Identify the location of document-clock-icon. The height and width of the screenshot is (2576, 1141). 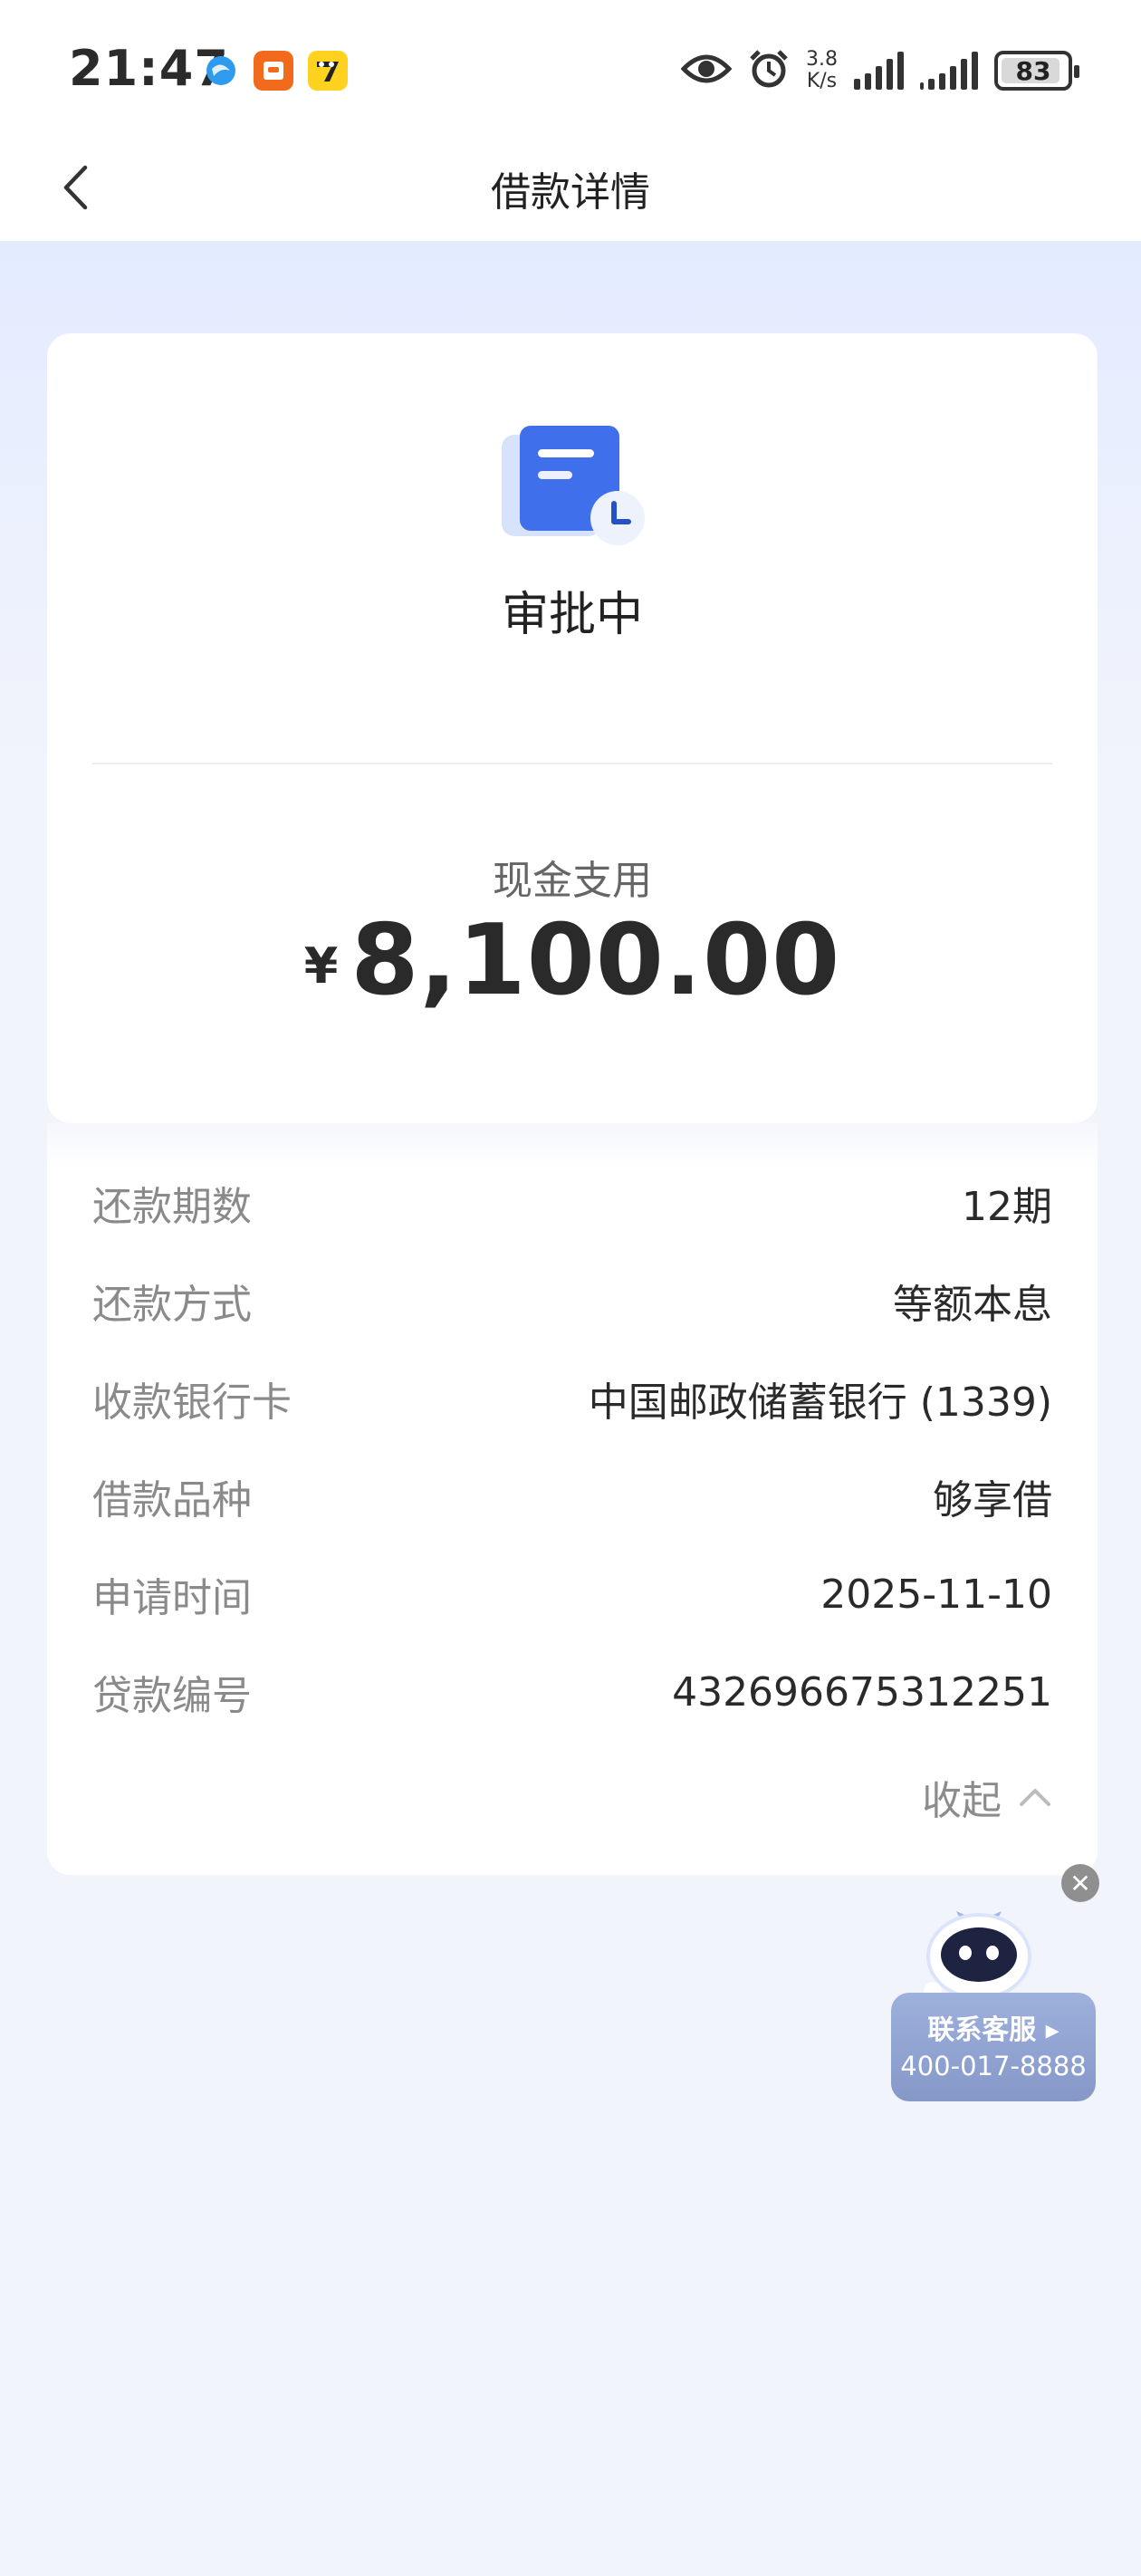
(577, 492).